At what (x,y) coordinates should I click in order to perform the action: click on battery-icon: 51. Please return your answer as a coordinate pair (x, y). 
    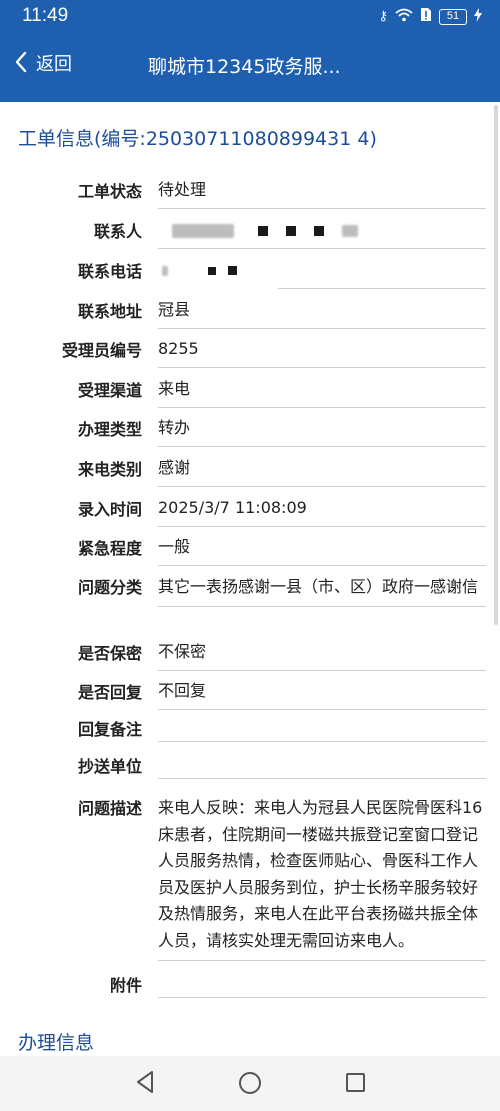
    Looking at the image, I should click on (453, 16).